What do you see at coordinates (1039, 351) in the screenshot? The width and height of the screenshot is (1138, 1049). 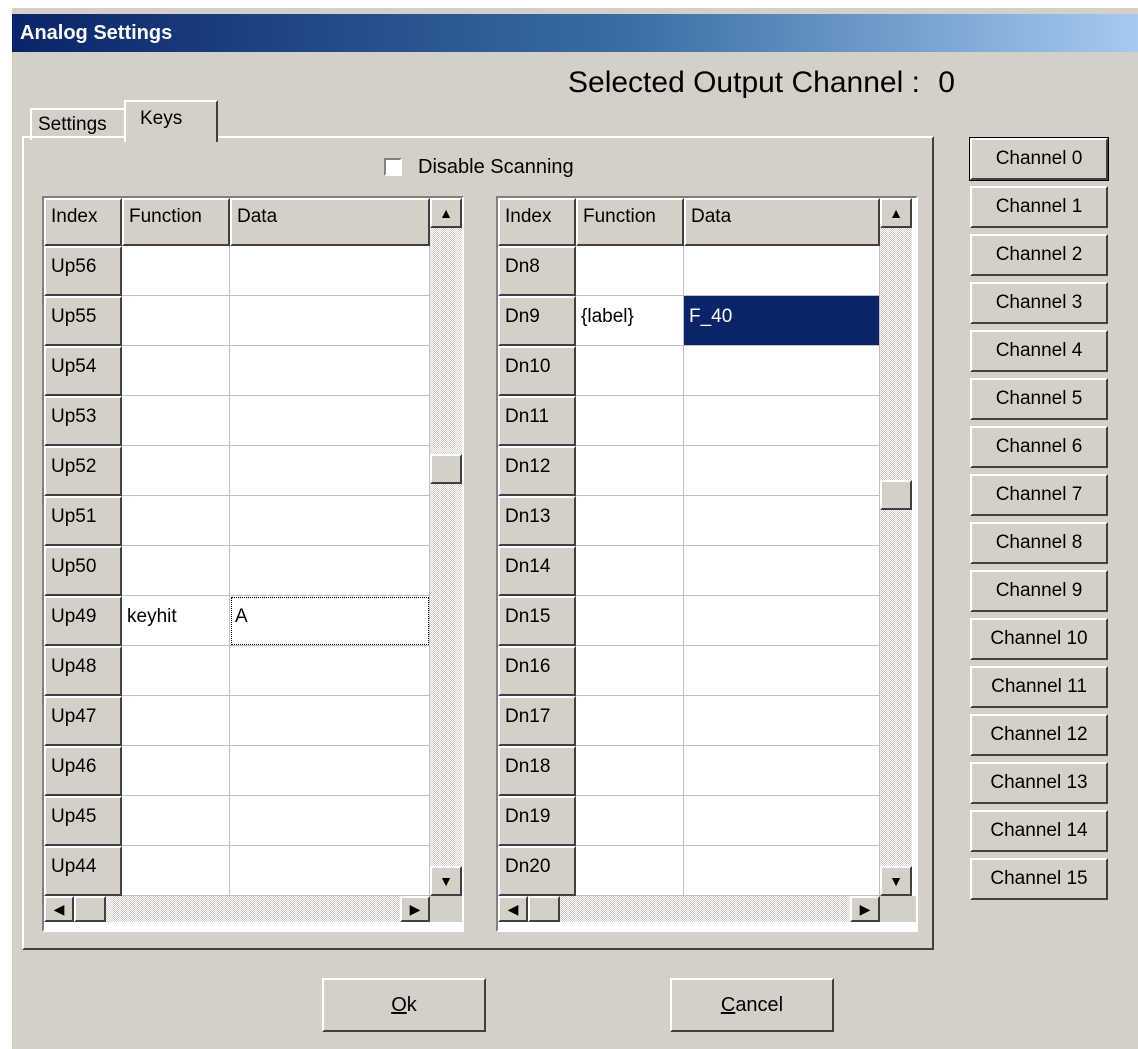 I see `channel-4-button: Channel 4` at bounding box center [1039, 351].